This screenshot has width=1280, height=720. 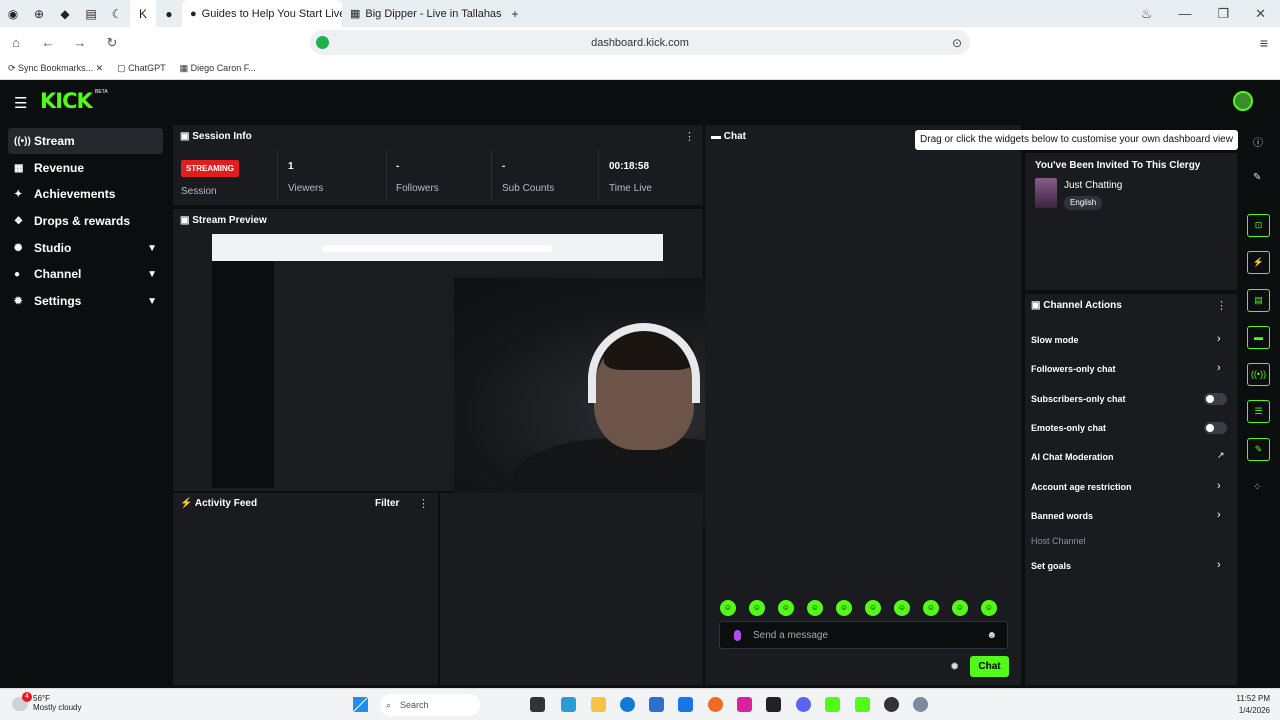 I want to click on new-tab-button: +, so click(x=515, y=13).